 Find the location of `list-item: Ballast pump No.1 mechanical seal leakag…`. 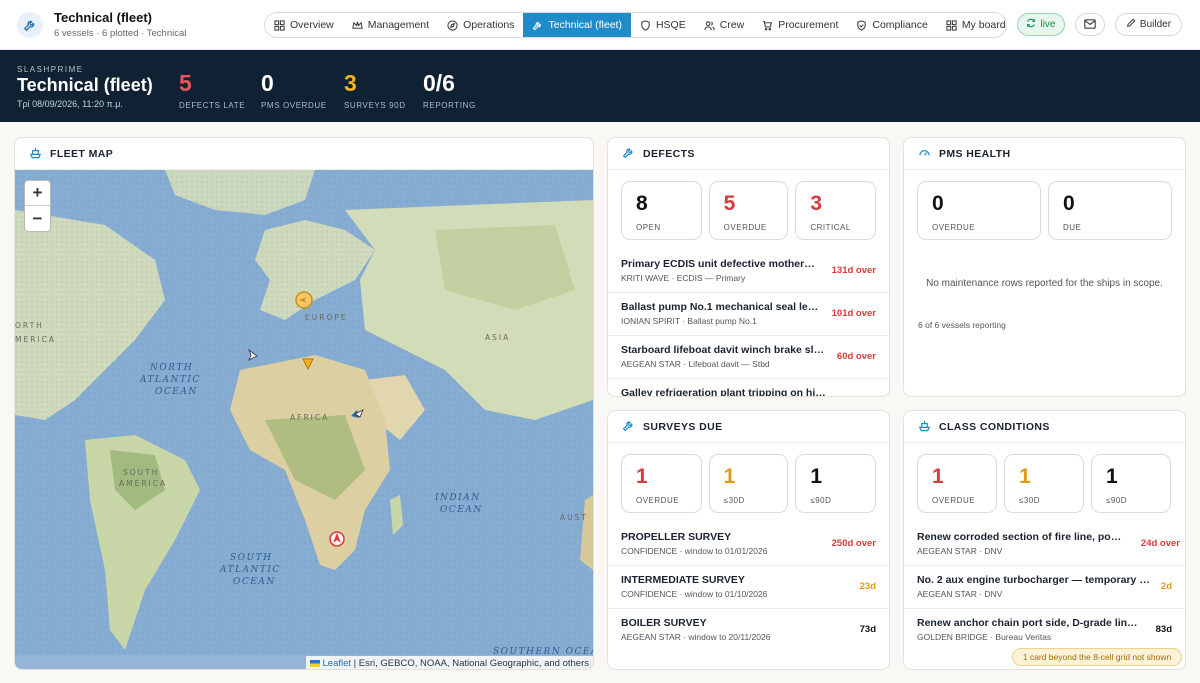

list-item: Ballast pump No.1 mechanical seal leakag… is located at coordinates (748, 314).